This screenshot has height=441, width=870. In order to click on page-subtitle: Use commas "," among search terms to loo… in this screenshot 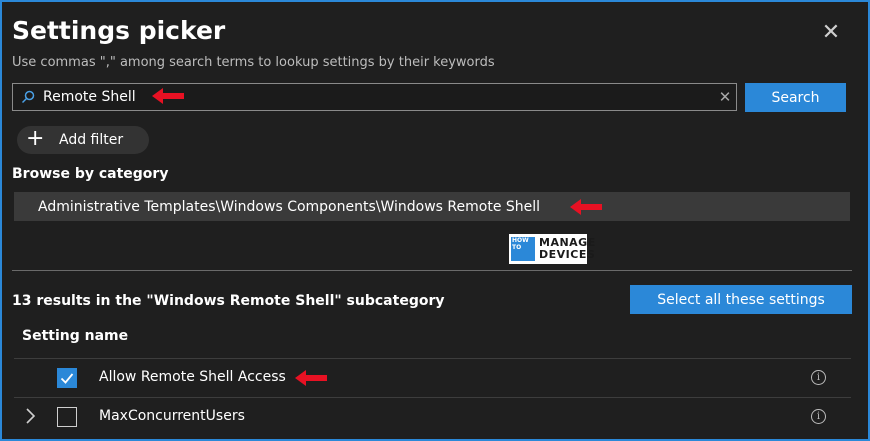, I will do `click(253, 62)`.